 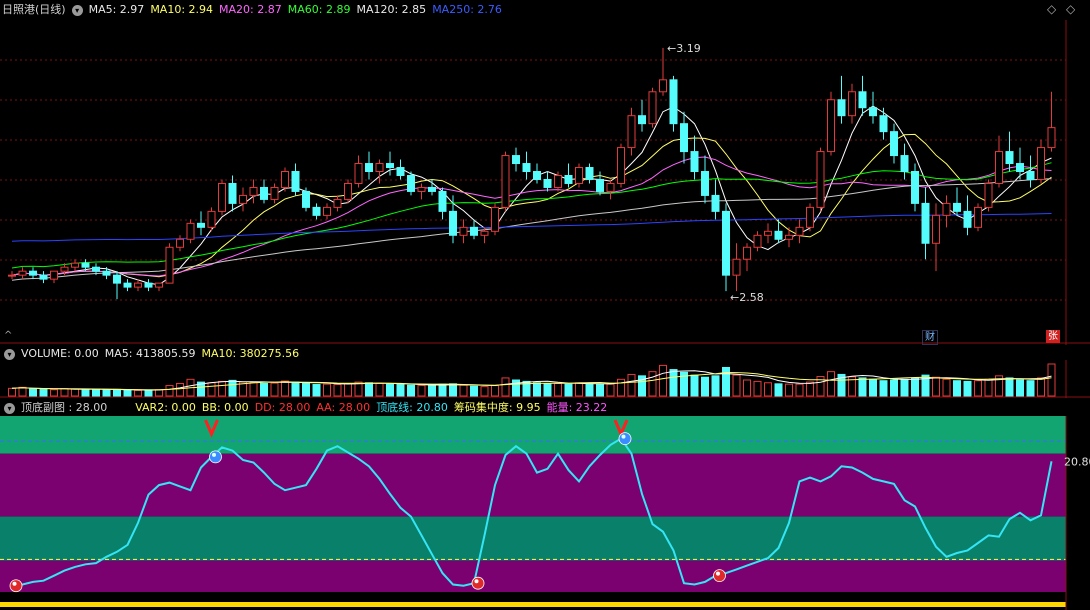 What do you see at coordinates (250, 353) in the screenshot?
I see `volume-legend-item-2: MA10: 380275.56` at bounding box center [250, 353].